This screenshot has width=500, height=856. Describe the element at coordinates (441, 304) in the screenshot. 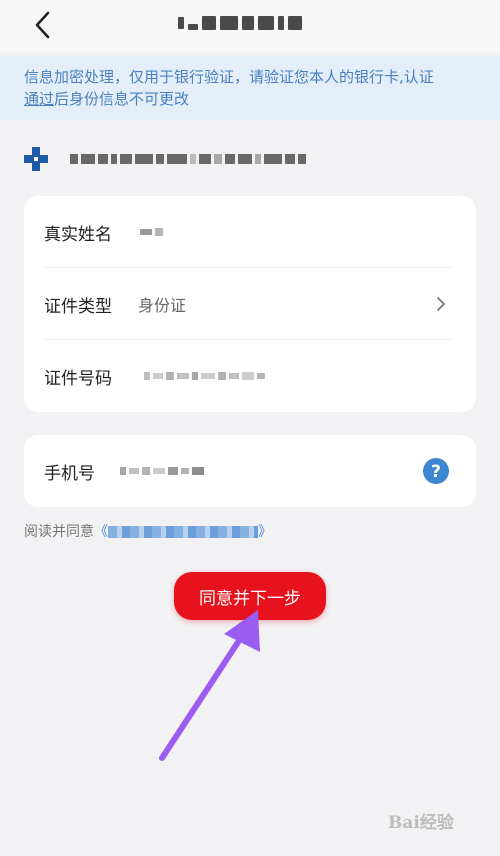

I see `chevron-right-icon` at that location.